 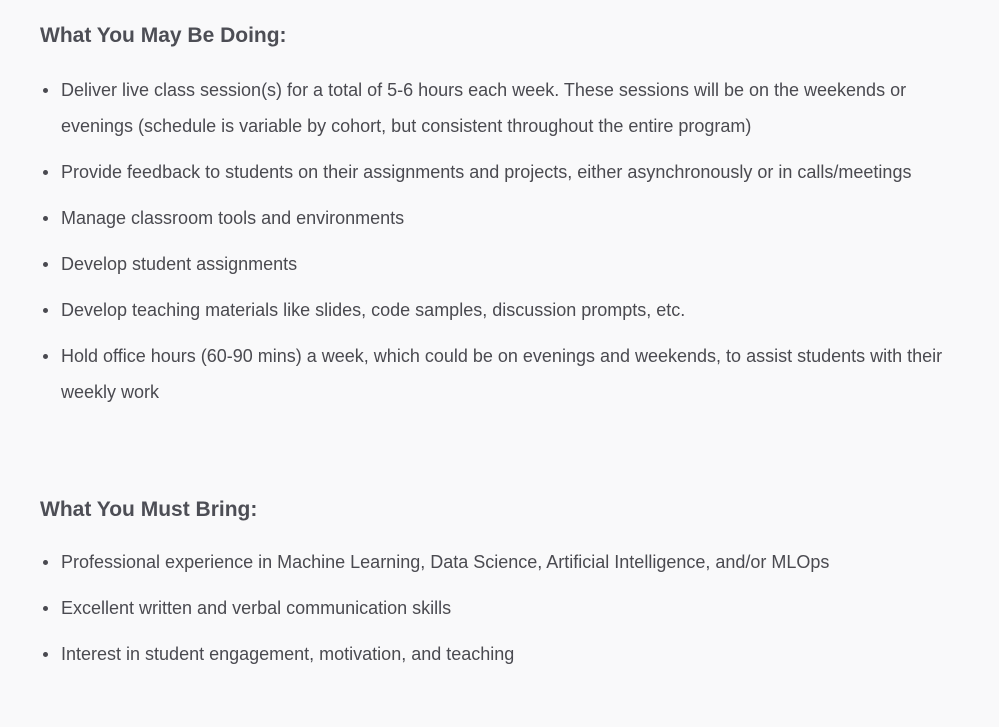 What do you see at coordinates (509, 264) in the screenshot?
I see `list-item: Develop student assignments` at bounding box center [509, 264].